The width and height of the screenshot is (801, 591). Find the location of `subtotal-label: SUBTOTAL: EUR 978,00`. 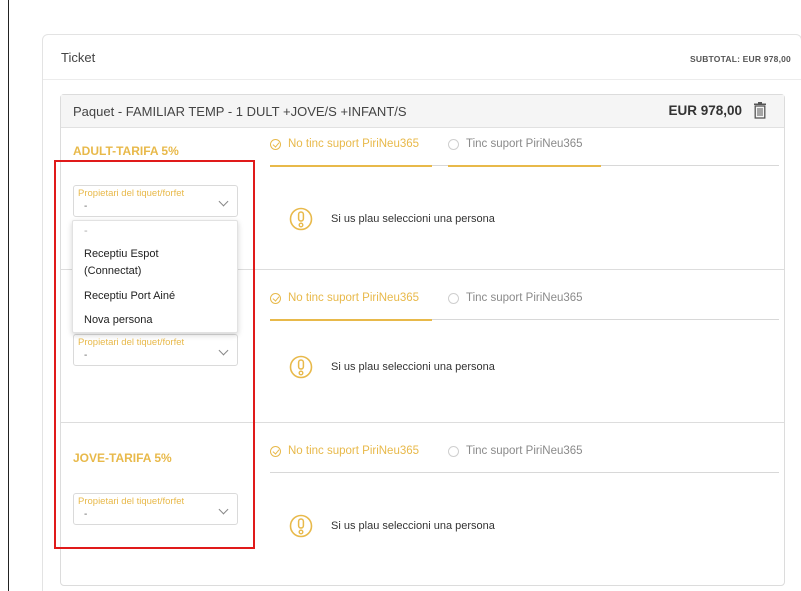

subtotal-label: SUBTOTAL: EUR 978,00 is located at coordinates (740, 59).